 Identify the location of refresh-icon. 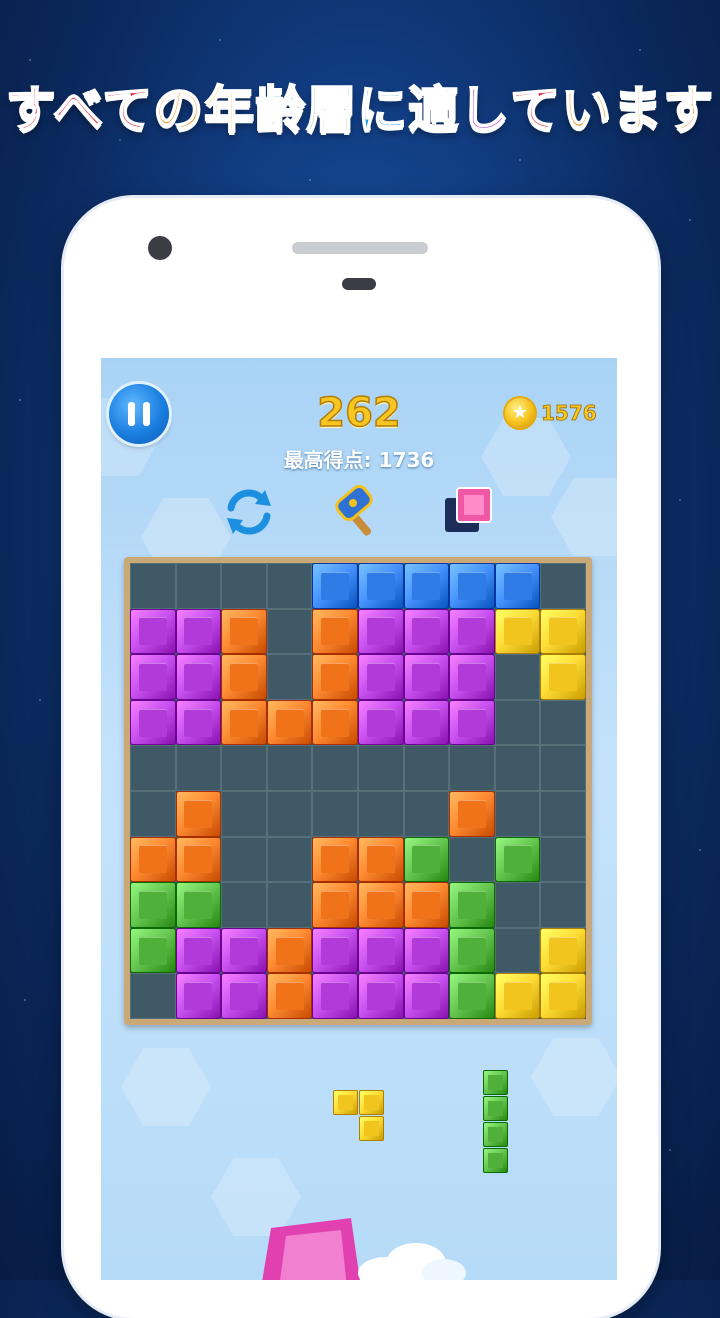
(249, 512).